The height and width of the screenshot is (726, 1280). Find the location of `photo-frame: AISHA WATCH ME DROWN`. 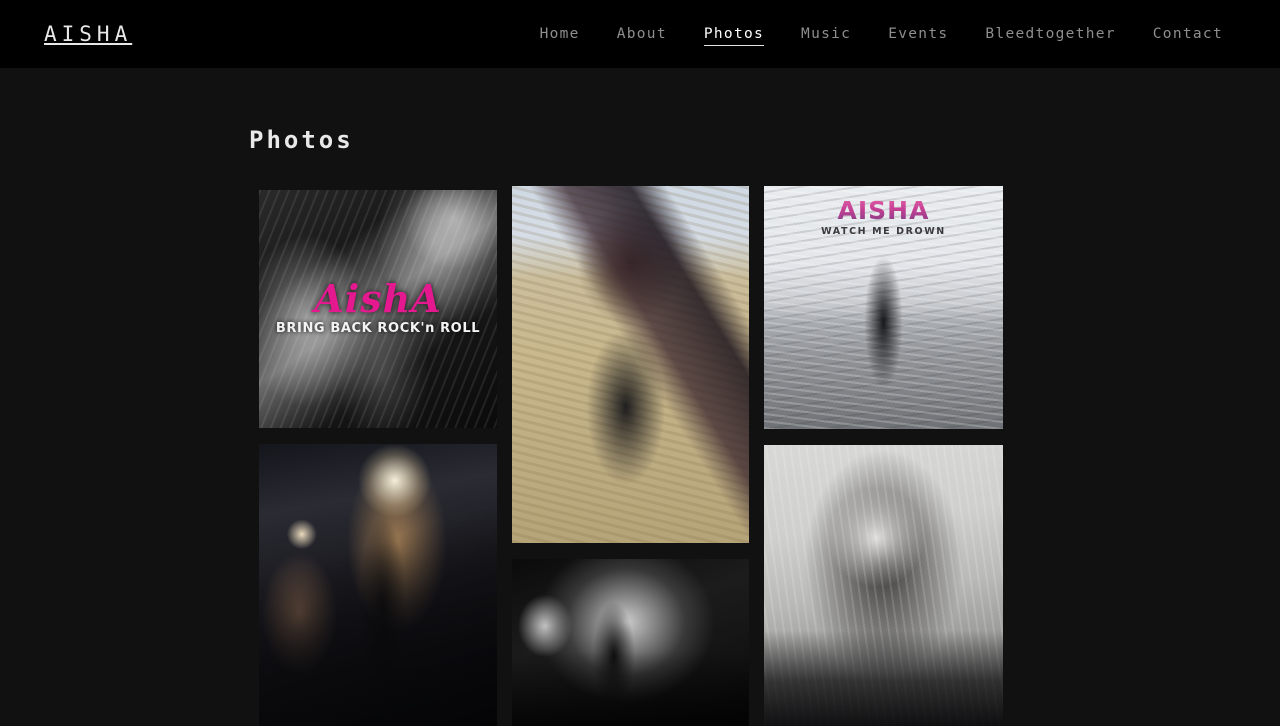

photo-frame: AISHA WATCH ME DROWN is located at coordinates (883, 307).